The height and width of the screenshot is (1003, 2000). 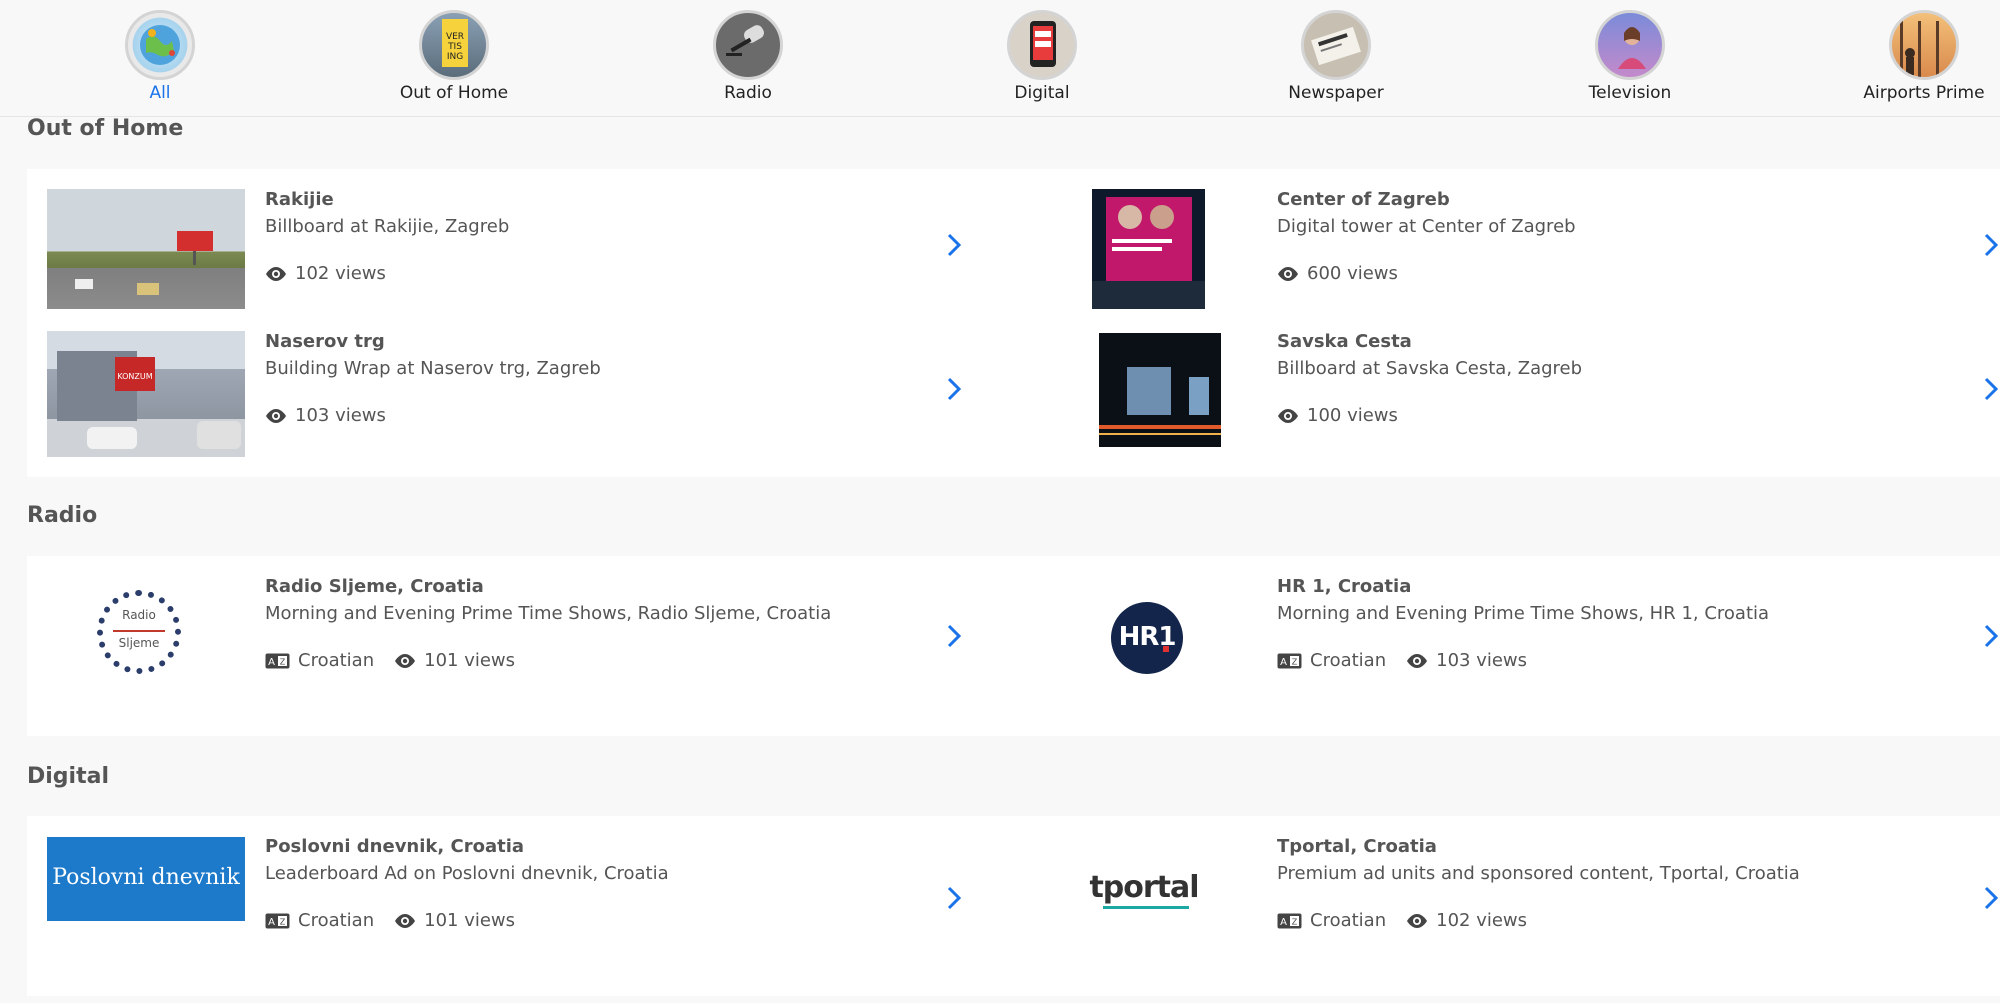 I want to click on listing-subtitle: Digital tower at Center of Zagreb, so click(x=1426, y=226).